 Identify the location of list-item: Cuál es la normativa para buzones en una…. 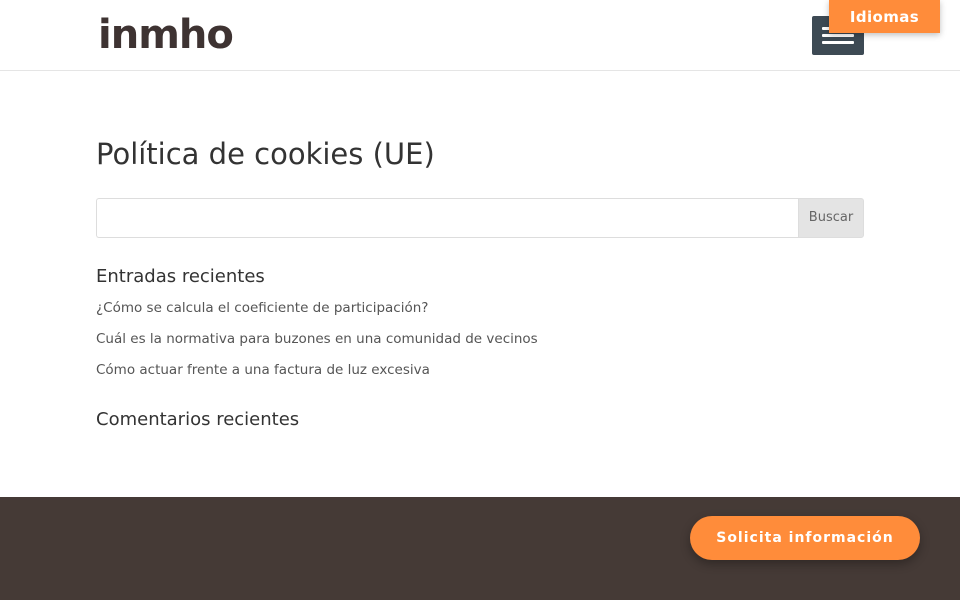
(317, 343).